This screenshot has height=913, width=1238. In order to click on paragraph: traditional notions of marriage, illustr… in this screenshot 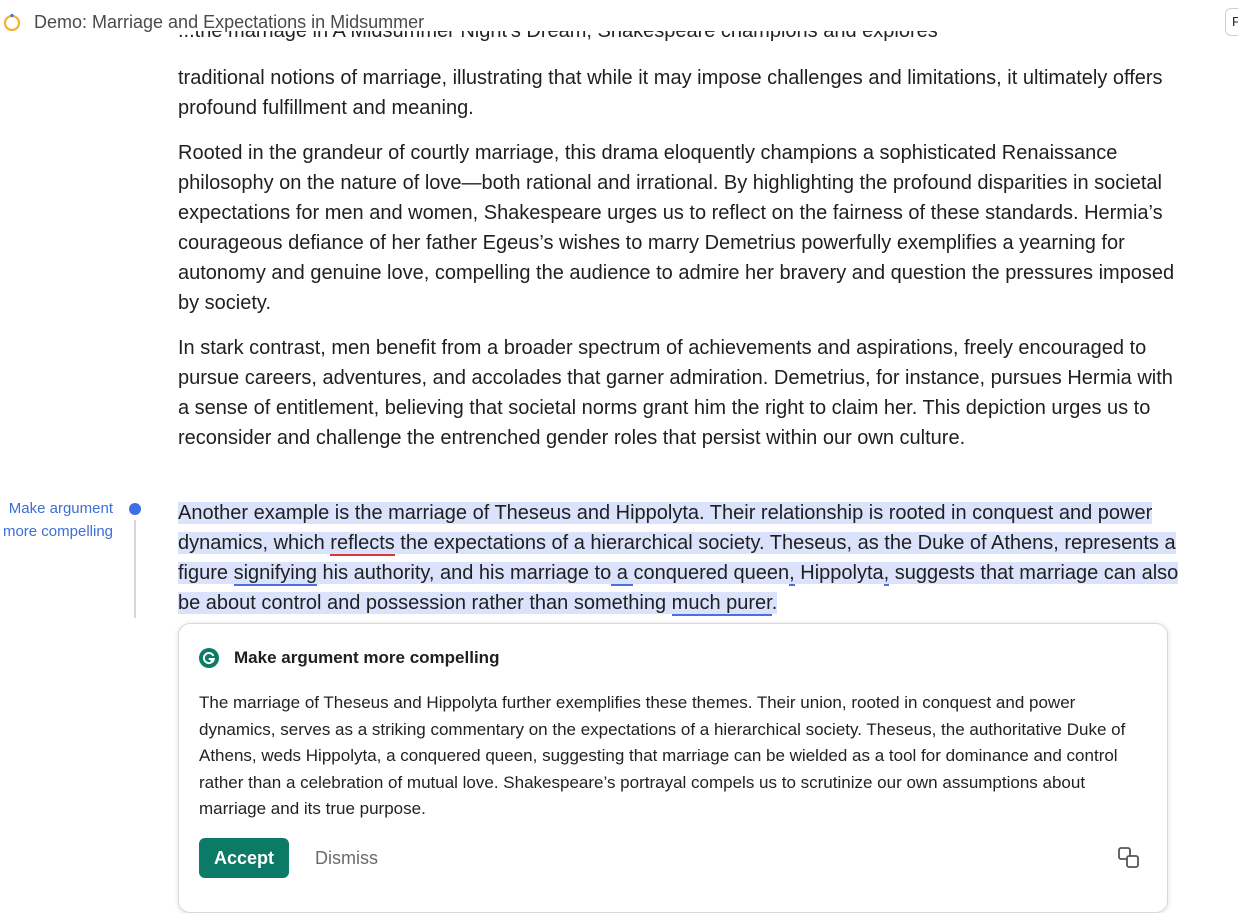, I will do `click(670, 93)`.